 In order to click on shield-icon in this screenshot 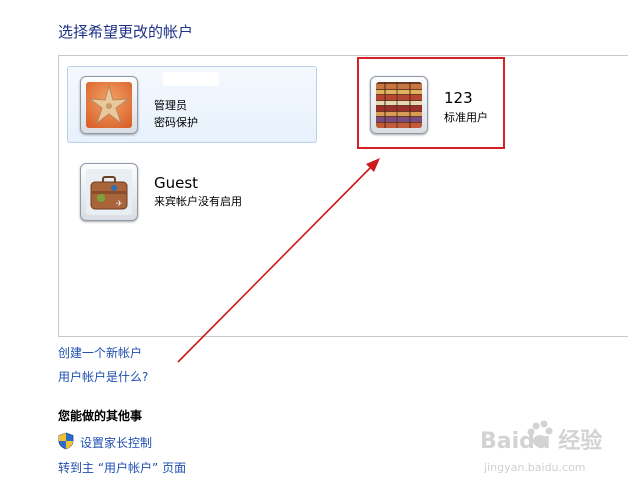, I will do `click(66, 441)`.